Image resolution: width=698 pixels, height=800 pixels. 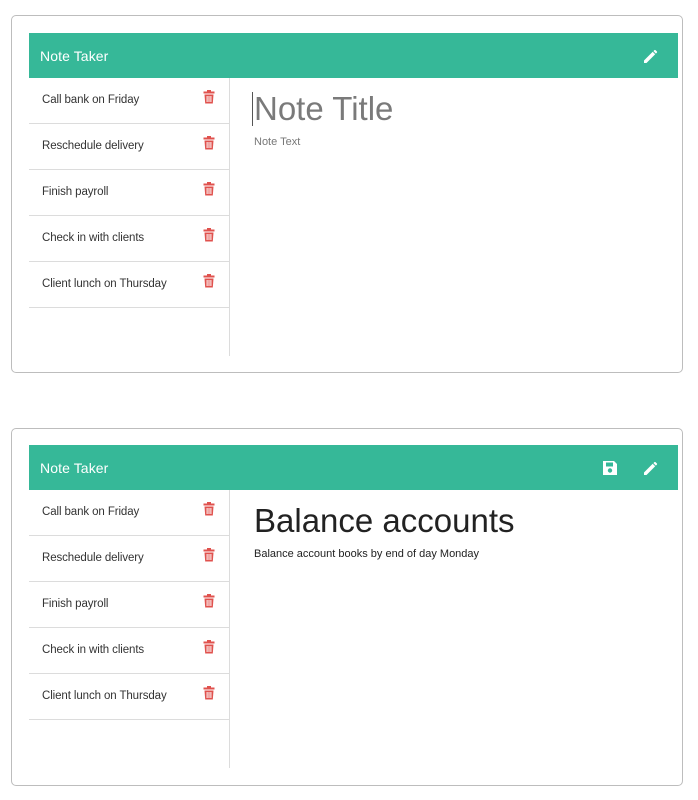 I want to click on note-title-placeholder: Note Title, so click(x=324, y=108).